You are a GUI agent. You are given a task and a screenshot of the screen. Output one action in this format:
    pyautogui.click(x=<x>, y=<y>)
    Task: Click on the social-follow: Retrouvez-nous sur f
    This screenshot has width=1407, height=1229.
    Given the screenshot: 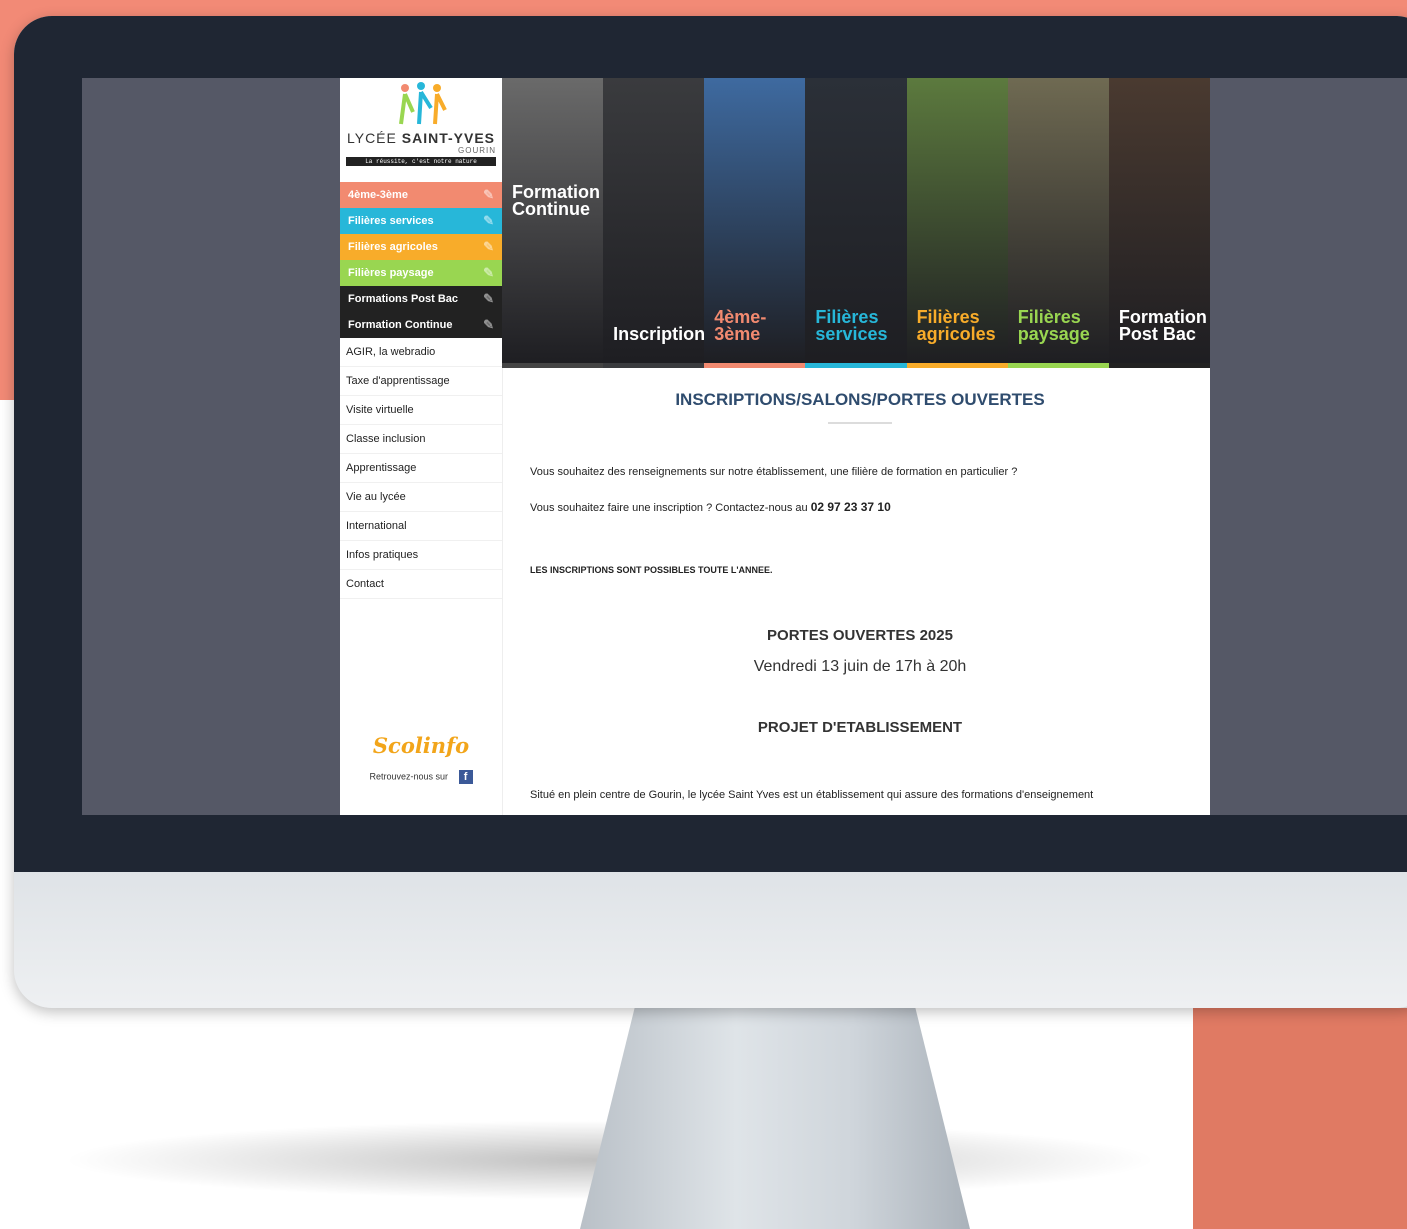 What is the action you would take?
    pyautogui.click(x=421, y=777)
    